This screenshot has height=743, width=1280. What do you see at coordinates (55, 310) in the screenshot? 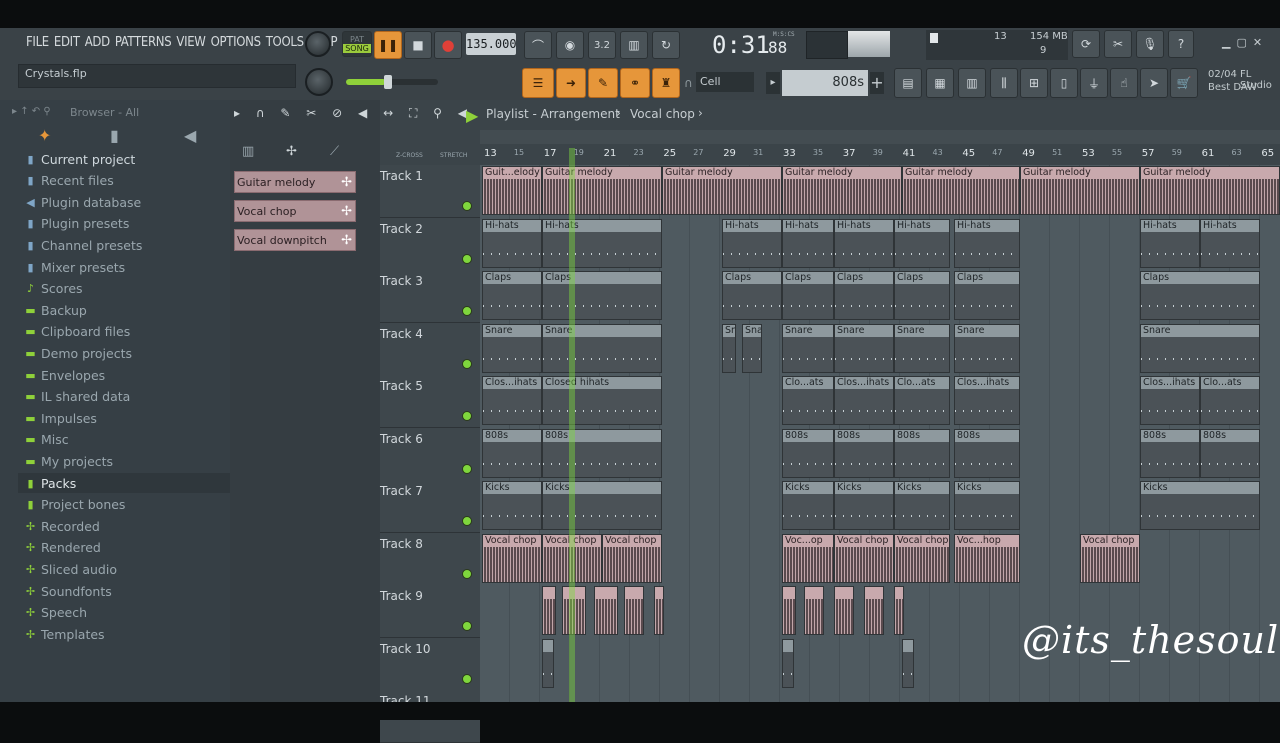
I see `browser-item: ▬ Backup` at bounding box center [55, 310].